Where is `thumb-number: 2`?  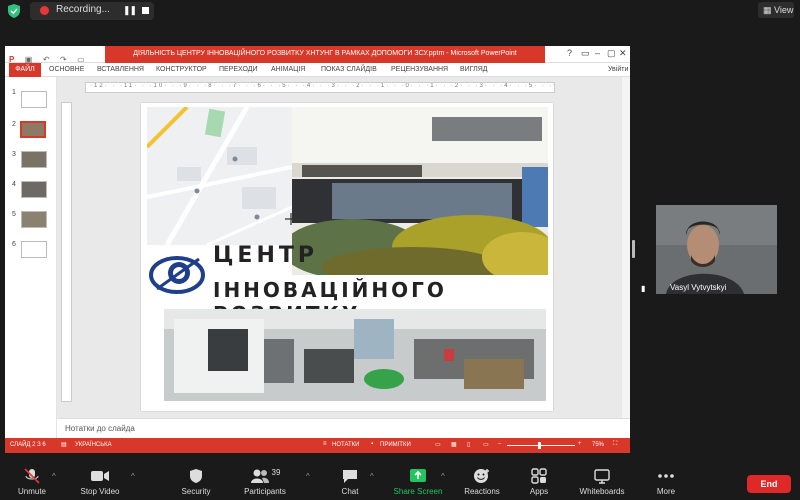 thumb-number: 2 is located at coordinates (14, 124).